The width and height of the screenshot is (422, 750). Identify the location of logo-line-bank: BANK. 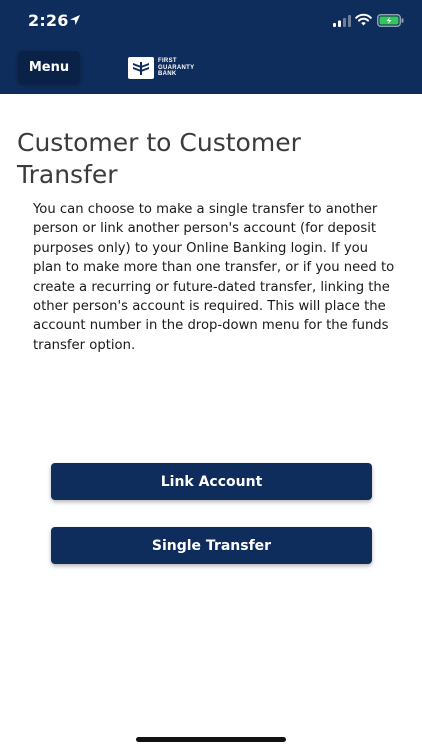
(167, 74).